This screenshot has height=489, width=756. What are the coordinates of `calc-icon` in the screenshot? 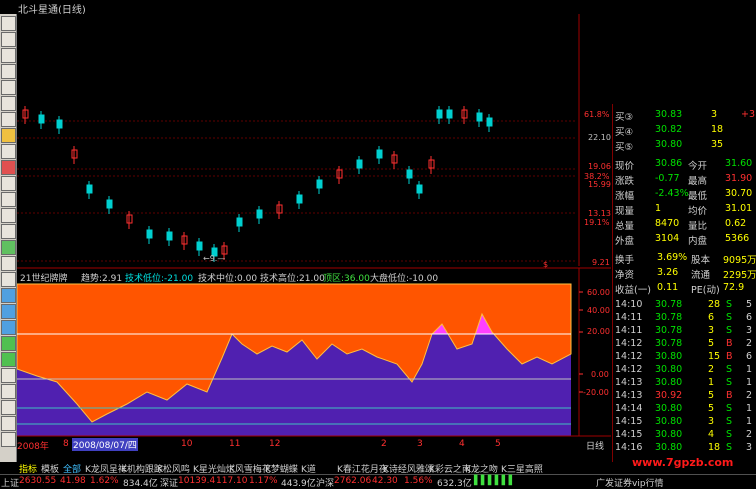 It's located at (8, 215).